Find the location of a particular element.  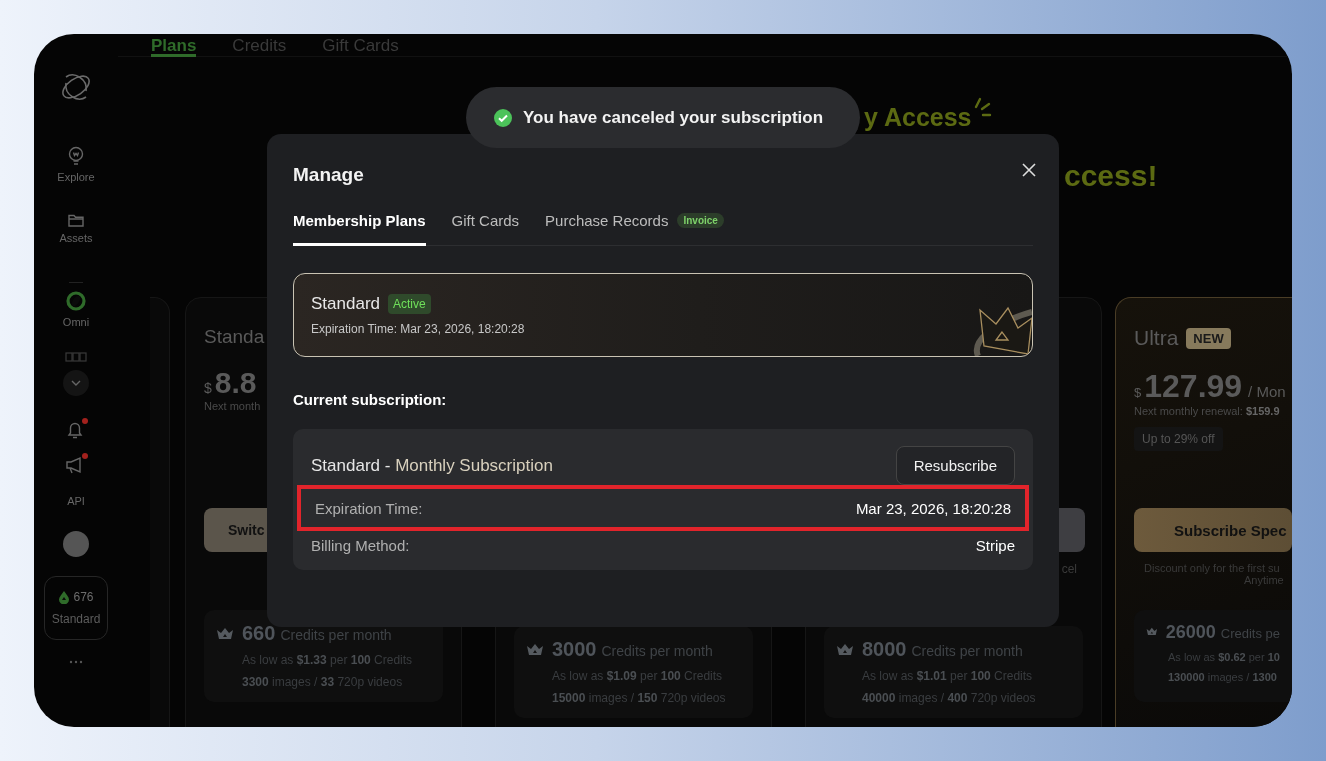

more-icon is located at coordinates (76, 662).